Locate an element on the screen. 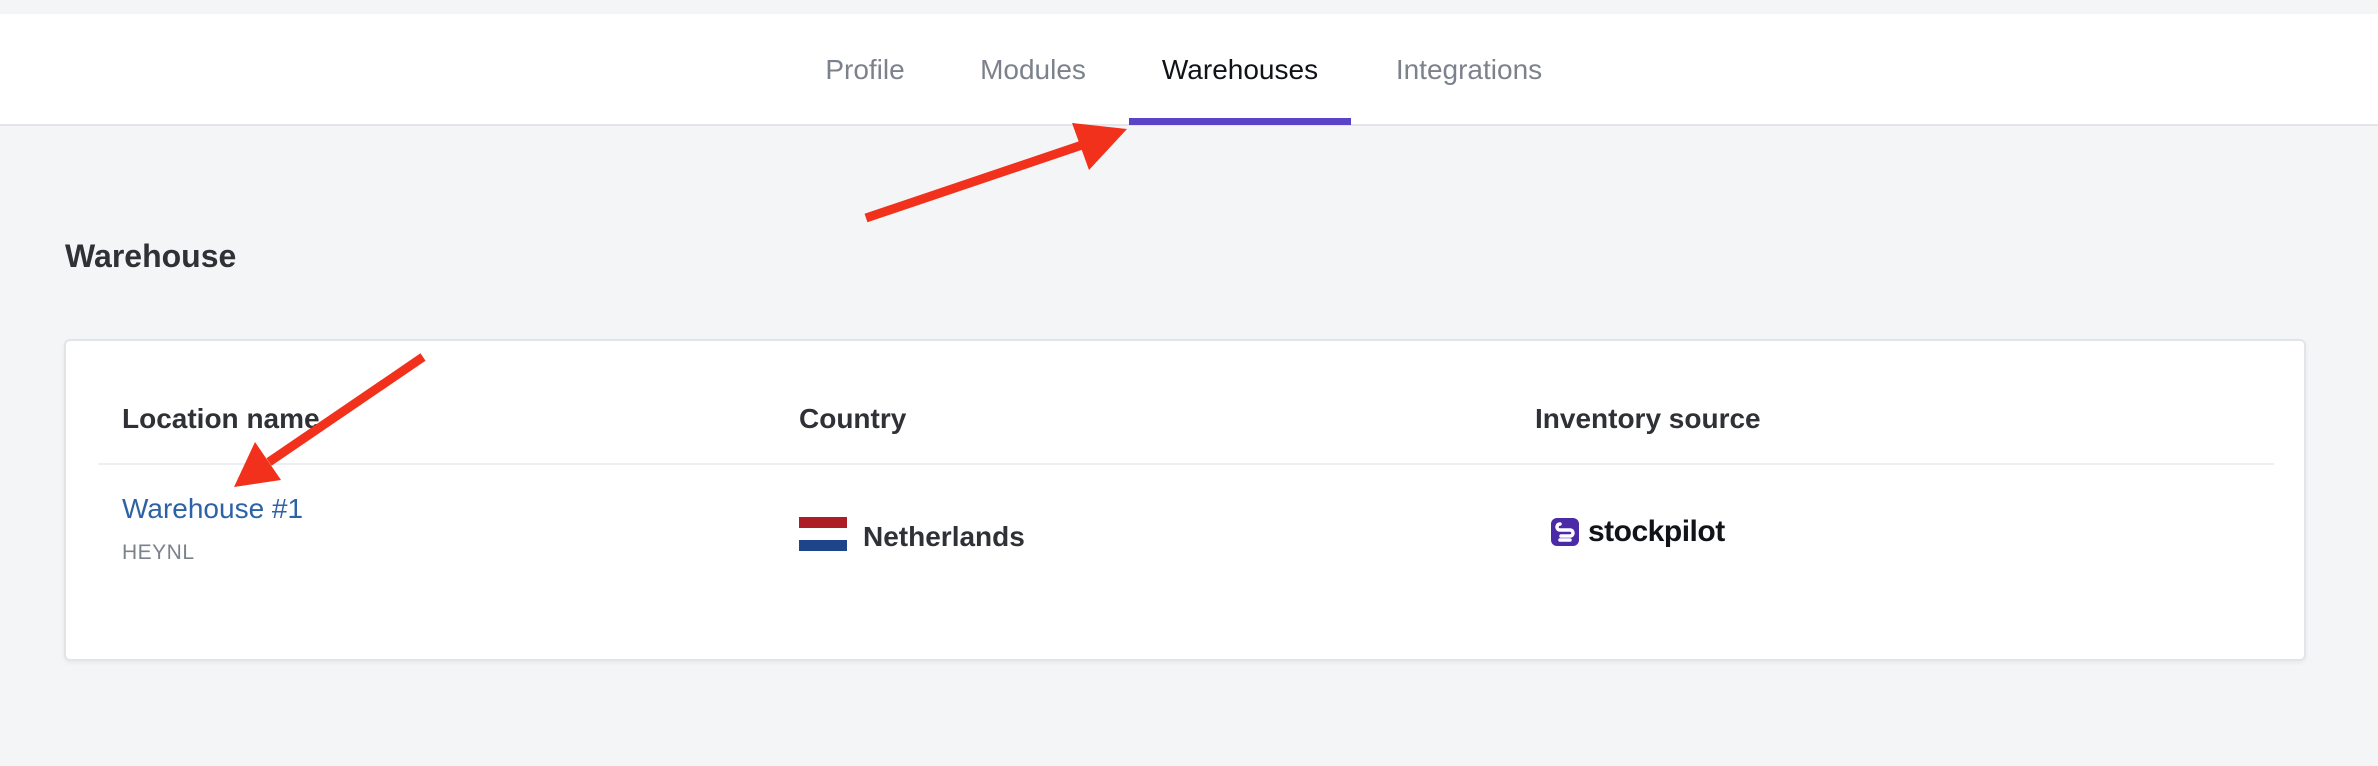 This screenshot has height=766, width=2378. settings-tab-bar: Profile Modules Warehouses Integrations is located at coordinates (1189, 70).